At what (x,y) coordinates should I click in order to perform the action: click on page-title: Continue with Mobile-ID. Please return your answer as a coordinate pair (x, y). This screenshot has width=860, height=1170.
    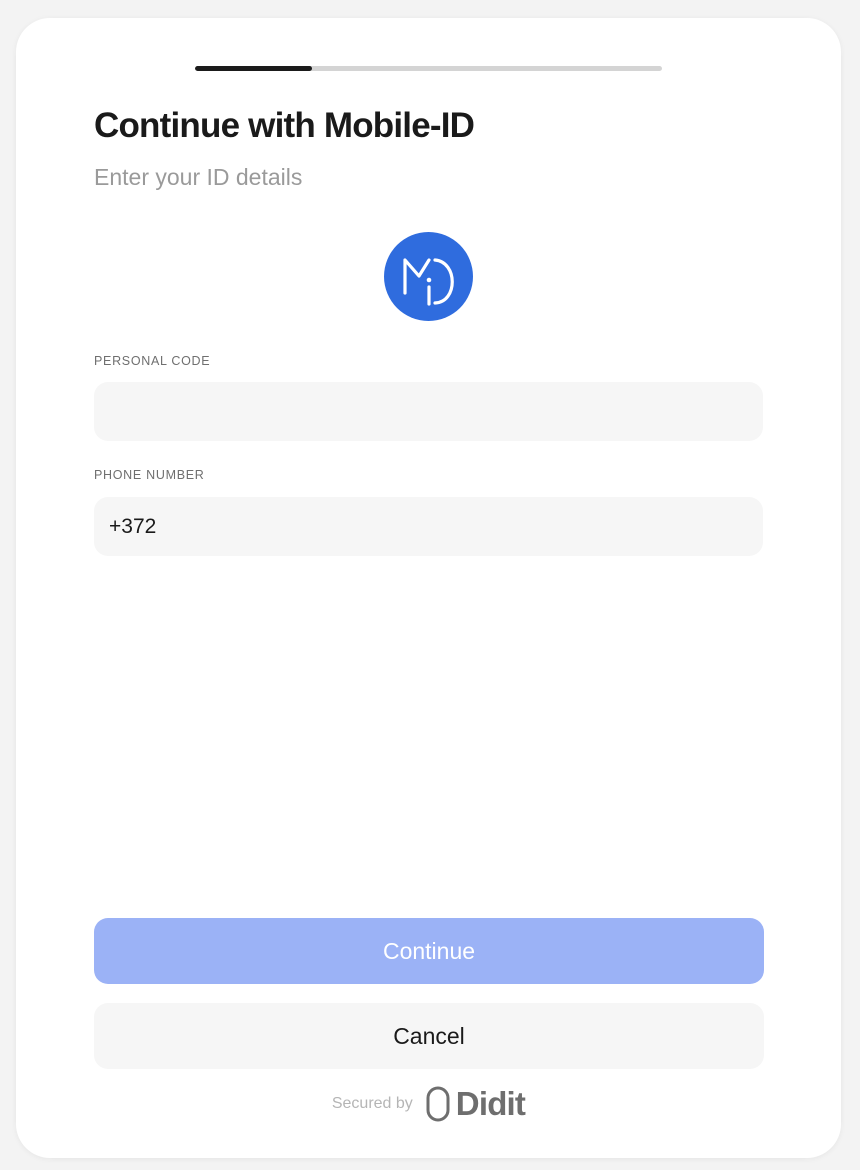
    Looking at the image, I should click on (284, 125).